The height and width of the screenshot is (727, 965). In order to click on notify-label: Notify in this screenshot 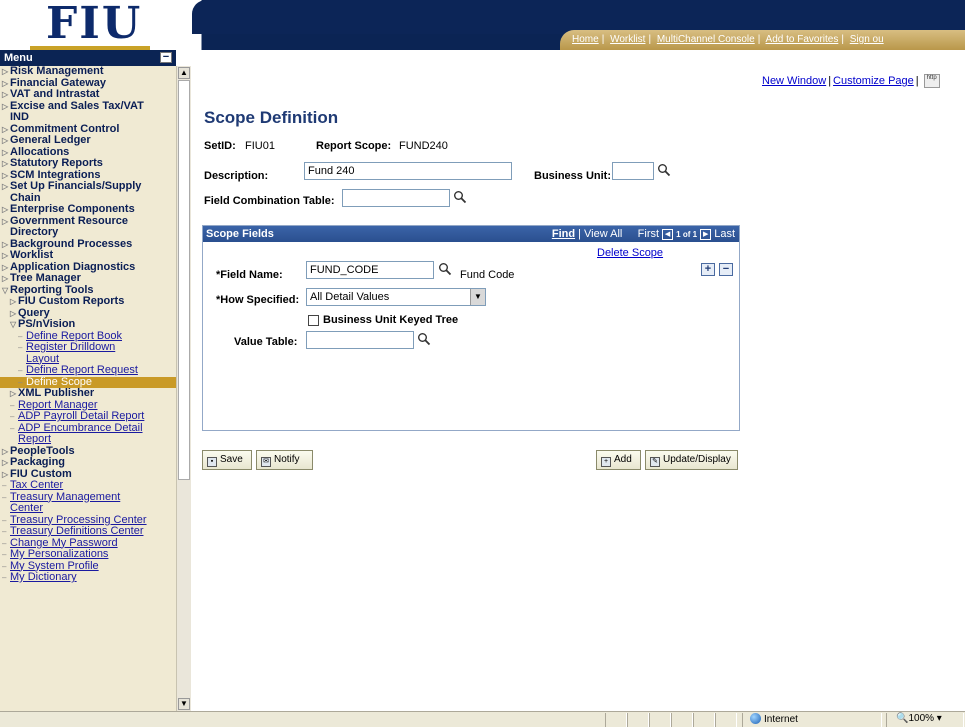, I will do `click(287, 459)`.